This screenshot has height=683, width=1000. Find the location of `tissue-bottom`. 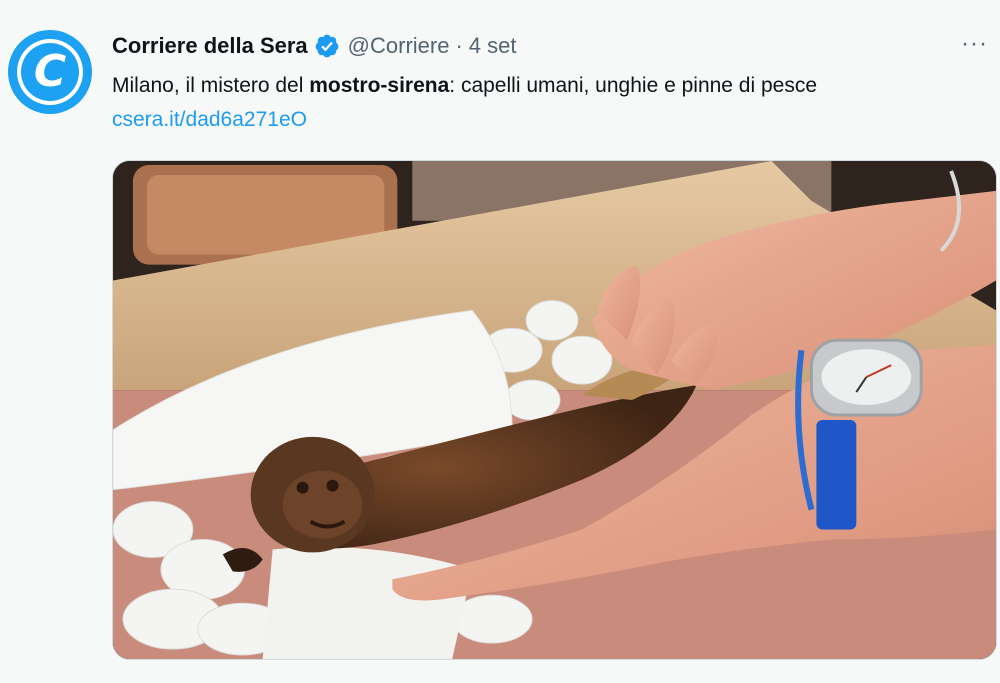

tissue-bottom is located at coordinates (367, 602).